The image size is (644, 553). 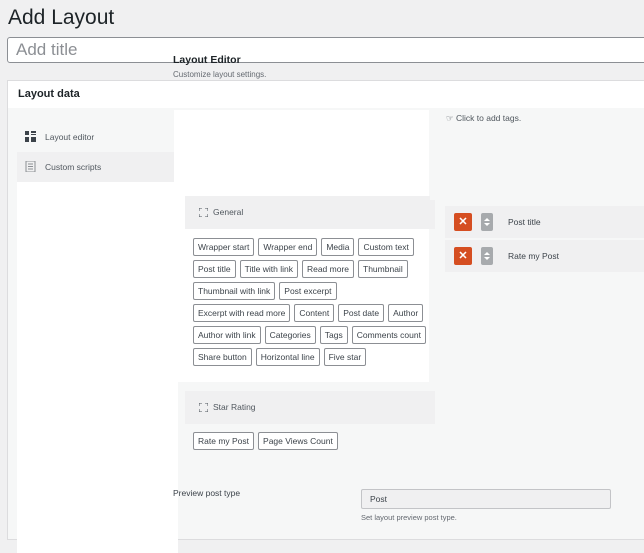 What do you see at coordinates (345, 357) in the screenshot?
I see `tag-button: Five star` at bounding box center [345, 357].